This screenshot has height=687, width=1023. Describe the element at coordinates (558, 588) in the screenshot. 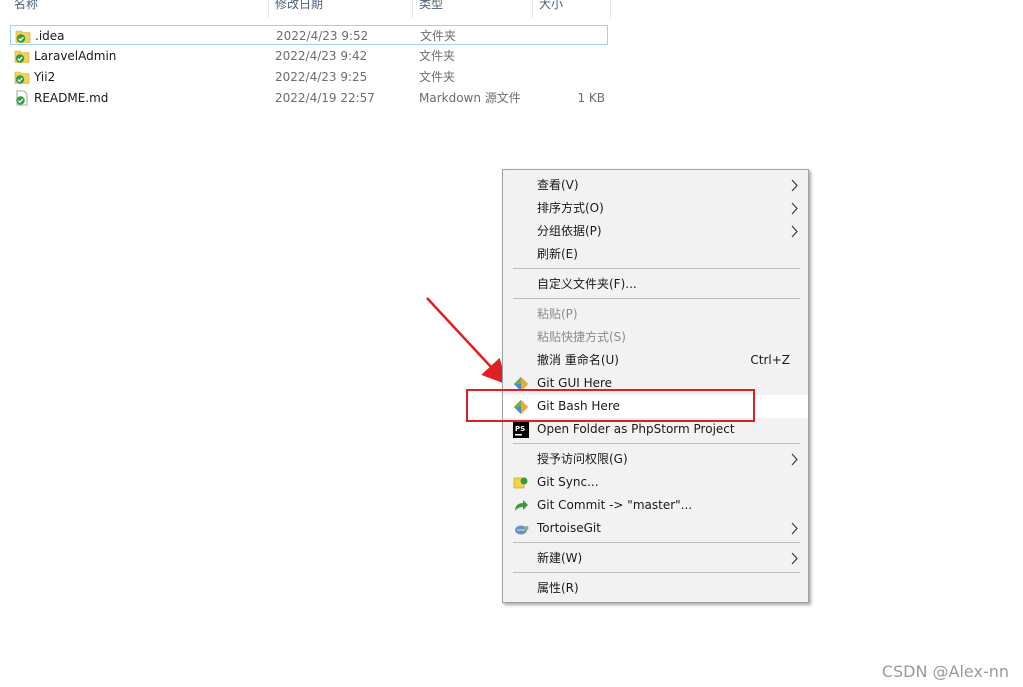

I see `menu-label: 属性(R)` at that location.